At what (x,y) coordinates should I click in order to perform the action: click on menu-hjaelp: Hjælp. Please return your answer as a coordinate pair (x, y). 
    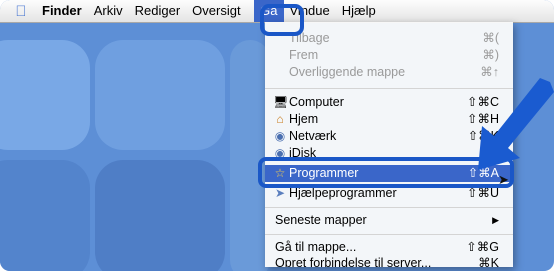
    Looking at the image, I should click on (359, 11).